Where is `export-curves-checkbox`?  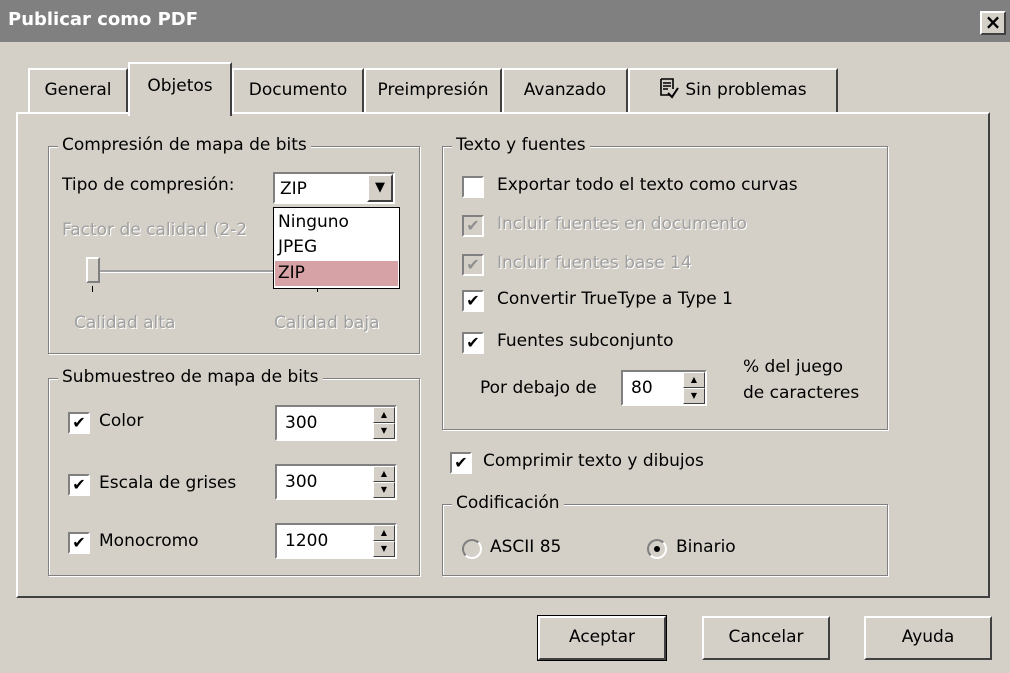 export-curves-checkbox is located at coordinates (473, 187).